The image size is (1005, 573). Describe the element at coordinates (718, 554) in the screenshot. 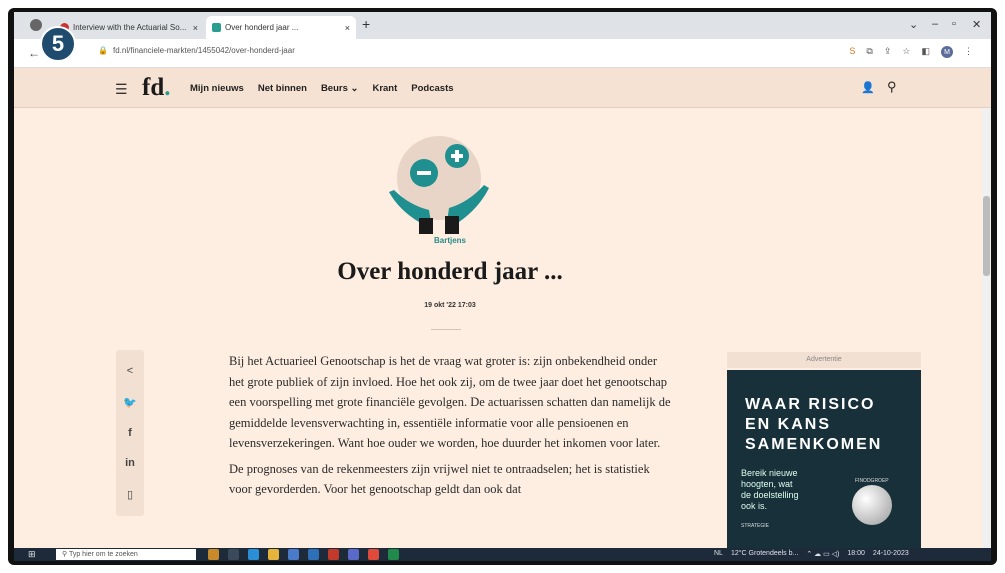

I see `language-indicator: NL` at that location.